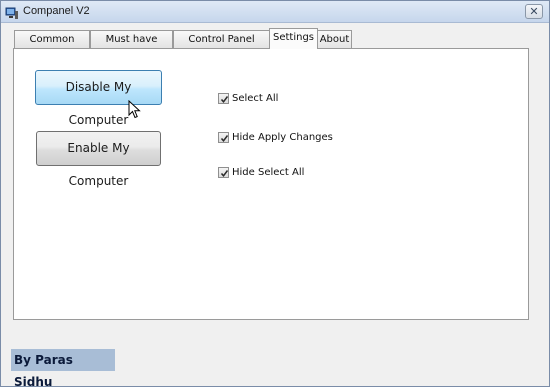 This screenshot has height=387, width=550. What do you see at coordinates (268, 172) in the screenshot?
I see `hide-select-all-label: Hide Select All` at bounding box center [268, 172].